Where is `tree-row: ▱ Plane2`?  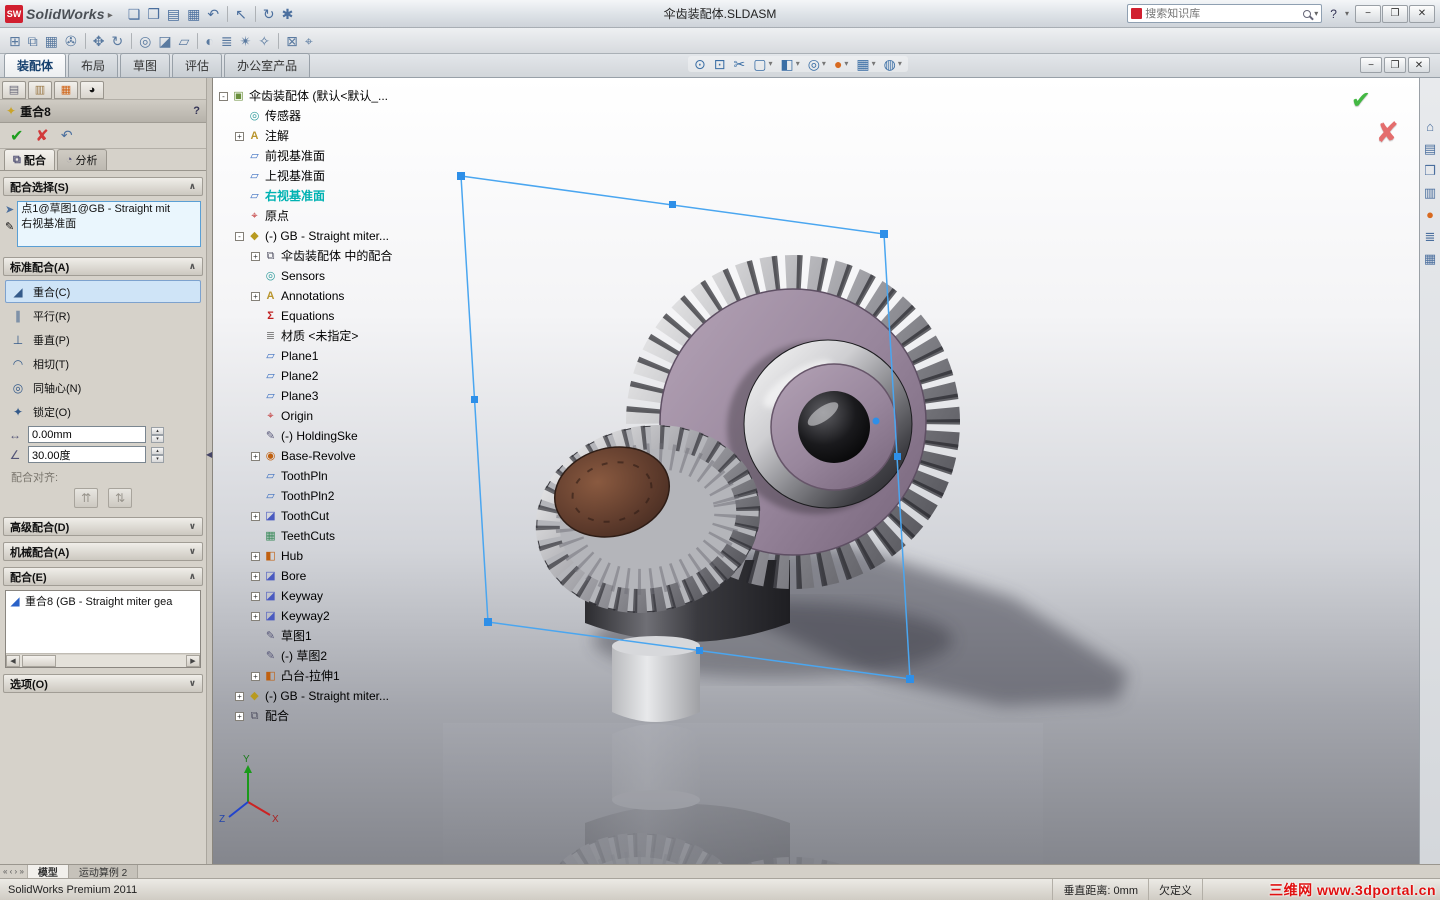
tree-row: ▱ Plane2 is located at coordinates (305, 376).